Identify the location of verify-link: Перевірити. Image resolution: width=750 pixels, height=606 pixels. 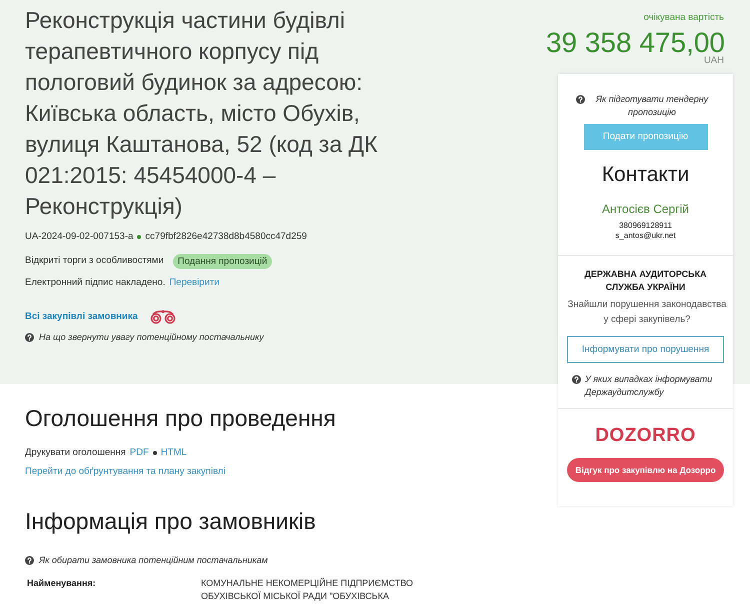
(194, 283).